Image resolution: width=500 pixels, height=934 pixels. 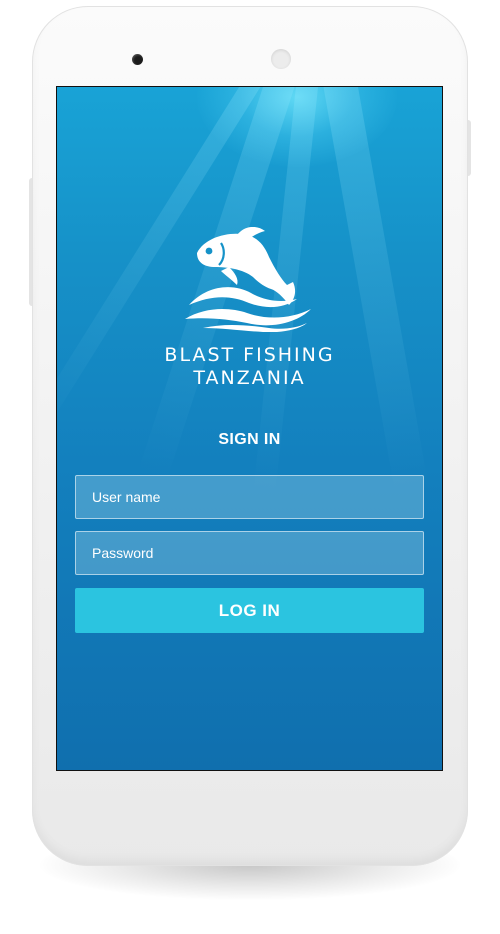 What do you see at coordinates (248, 279) in the screenshot?
I see `fish-jumping-over-waves-icon` at bounding box center [248, 279].